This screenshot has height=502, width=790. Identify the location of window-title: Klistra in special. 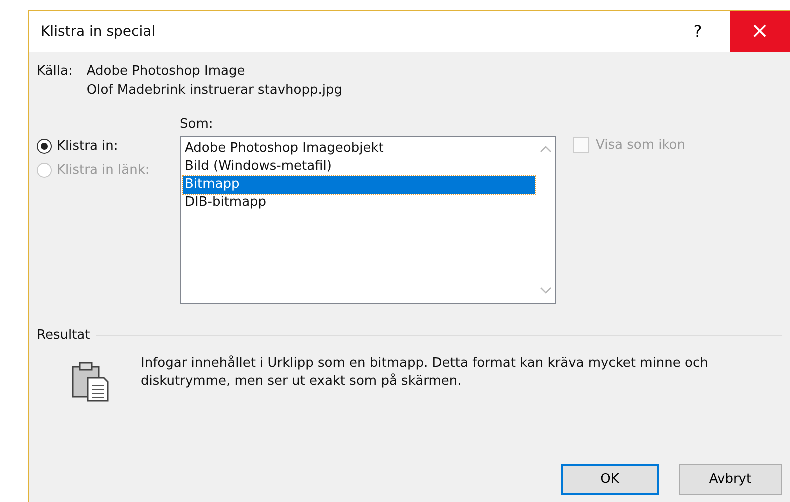
(99, 32).